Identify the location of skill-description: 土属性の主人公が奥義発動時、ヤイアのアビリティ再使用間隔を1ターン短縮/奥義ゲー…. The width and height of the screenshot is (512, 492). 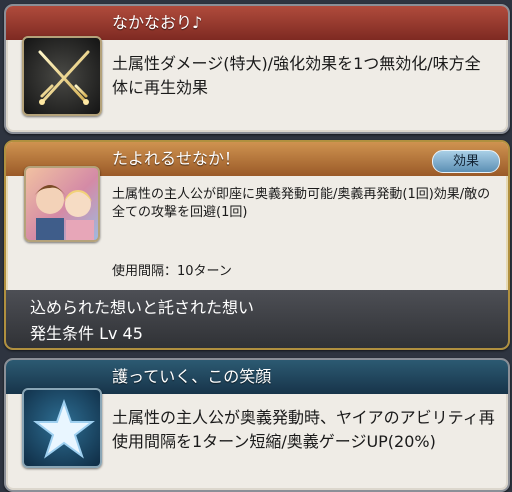
(303, 429).